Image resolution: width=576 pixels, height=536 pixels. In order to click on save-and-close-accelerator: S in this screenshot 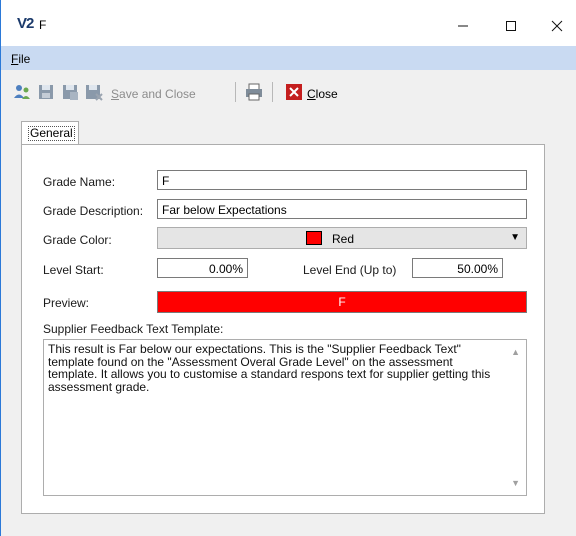, I will do `click(115, 94)`.